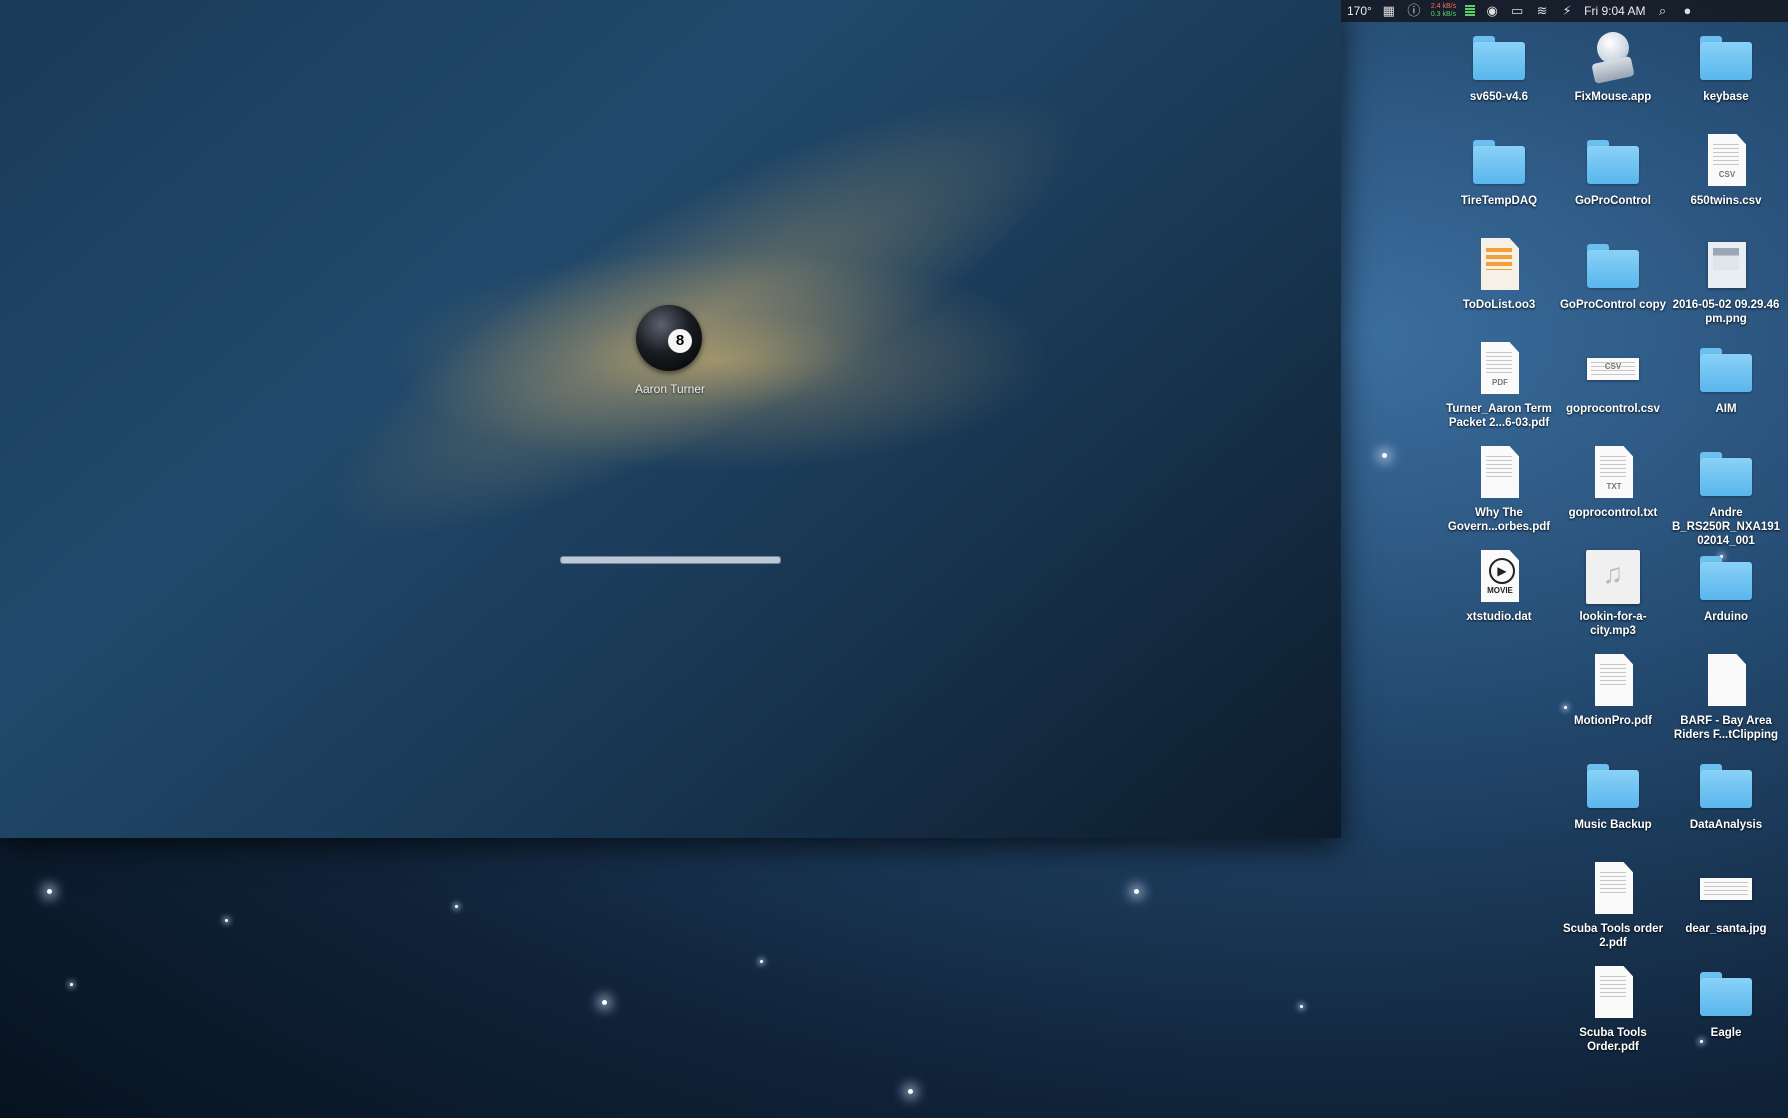 The width and height of the screenshot is (1788, 1118). What do you see at coordinates (1443, 6) in the screenshot?
I see `network-upload: 2.4 kB/s` at bounding box center [1443, 6].